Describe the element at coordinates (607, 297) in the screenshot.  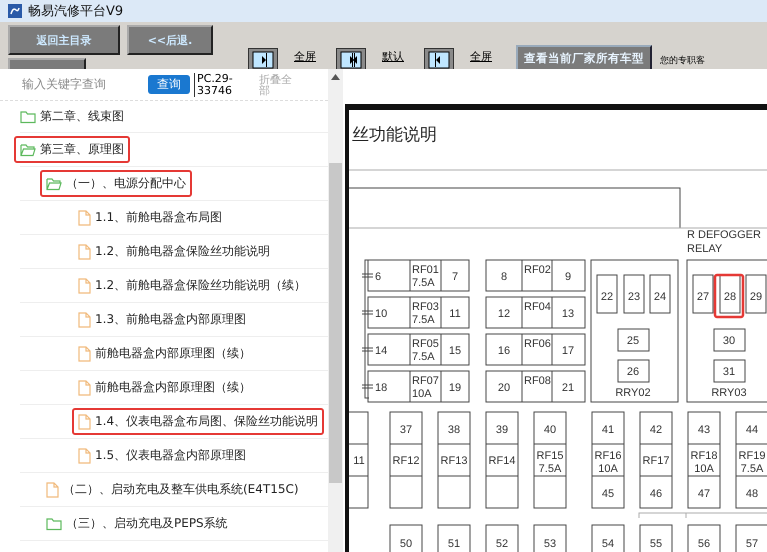
I see `relay-pin-number: 22` at that location.